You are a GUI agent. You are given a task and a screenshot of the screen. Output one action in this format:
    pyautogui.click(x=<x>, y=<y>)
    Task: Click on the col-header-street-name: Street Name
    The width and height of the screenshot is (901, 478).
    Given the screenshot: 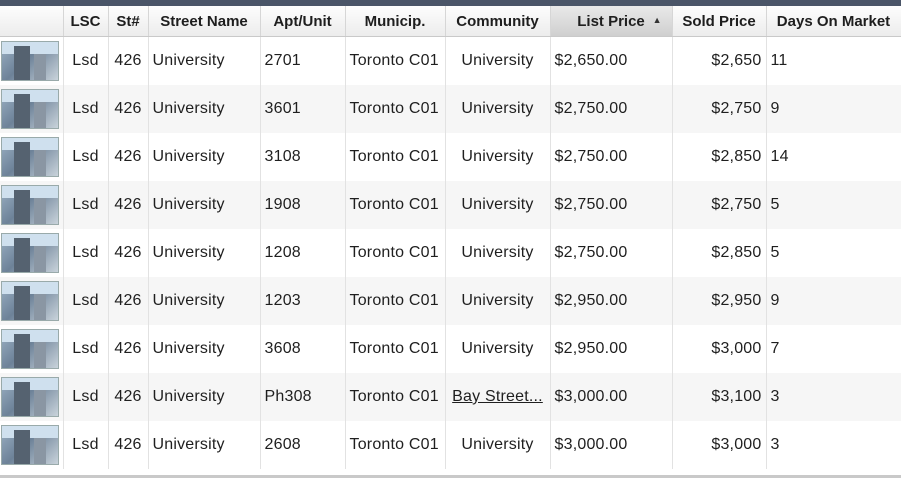 What is the action you would take?
    pyautogui.click(x=204, y=21)
    